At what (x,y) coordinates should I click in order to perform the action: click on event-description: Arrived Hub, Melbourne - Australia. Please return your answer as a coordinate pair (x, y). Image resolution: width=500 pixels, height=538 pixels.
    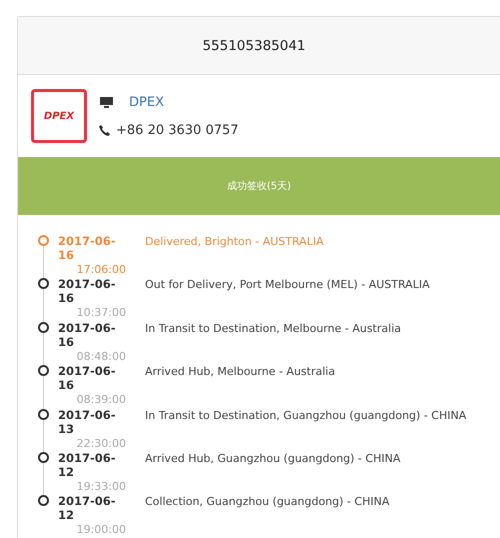
    Looking at the image, I should click on (240, 371).